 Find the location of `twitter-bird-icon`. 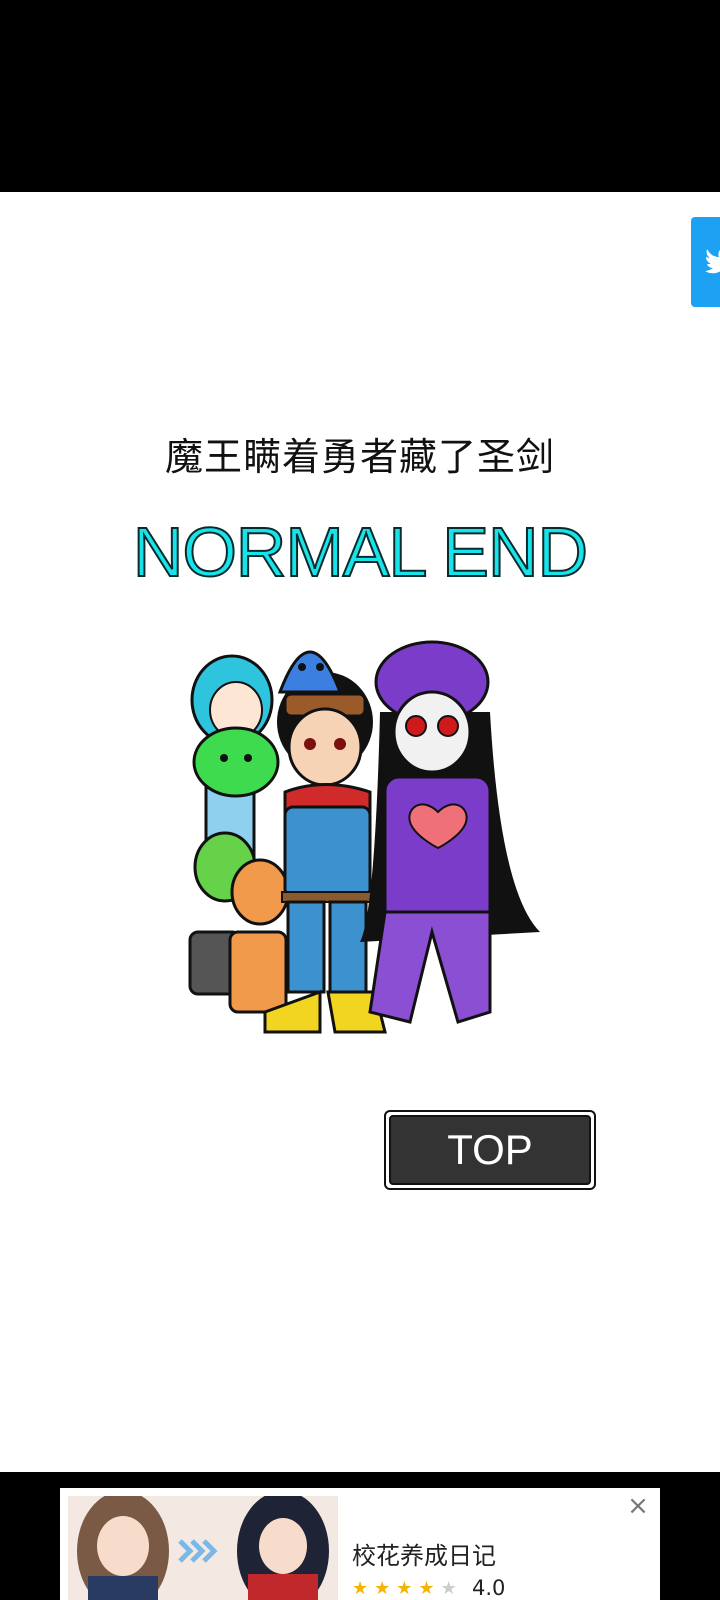

twitter-bird-icon is located at coordinates (712, 261).